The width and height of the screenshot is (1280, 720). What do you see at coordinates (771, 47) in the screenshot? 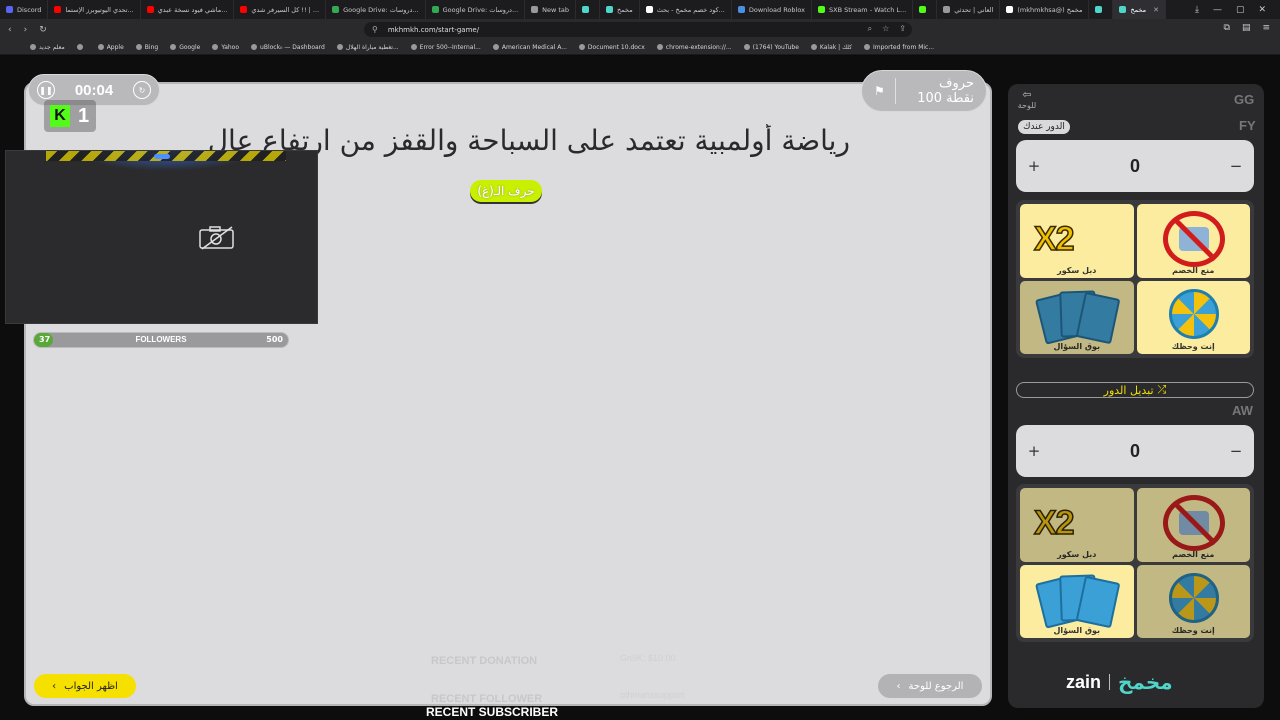
I see `bookmark-item: (1764) YouTube` at bounding box center [771, 47].